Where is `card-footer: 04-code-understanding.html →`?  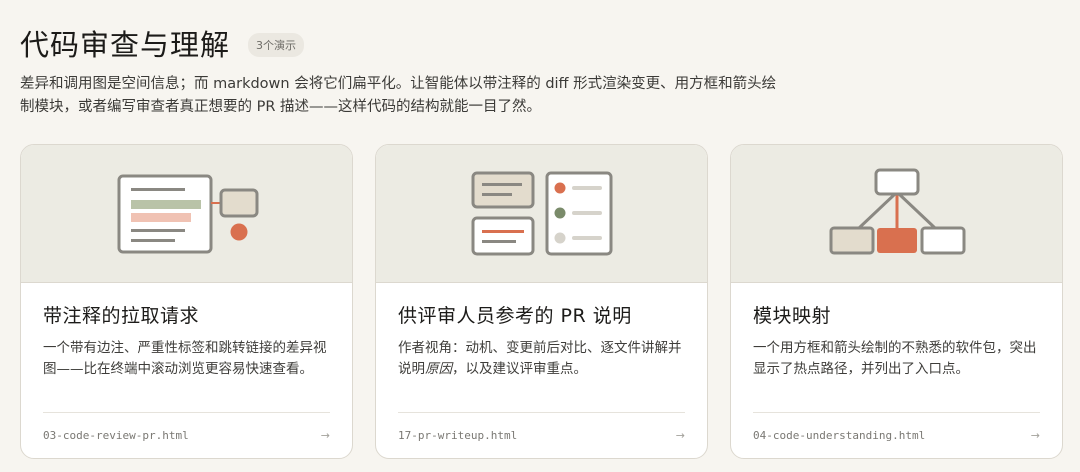 card-footer: 04-code-understanding.html → is located at coordinates (896, 435).